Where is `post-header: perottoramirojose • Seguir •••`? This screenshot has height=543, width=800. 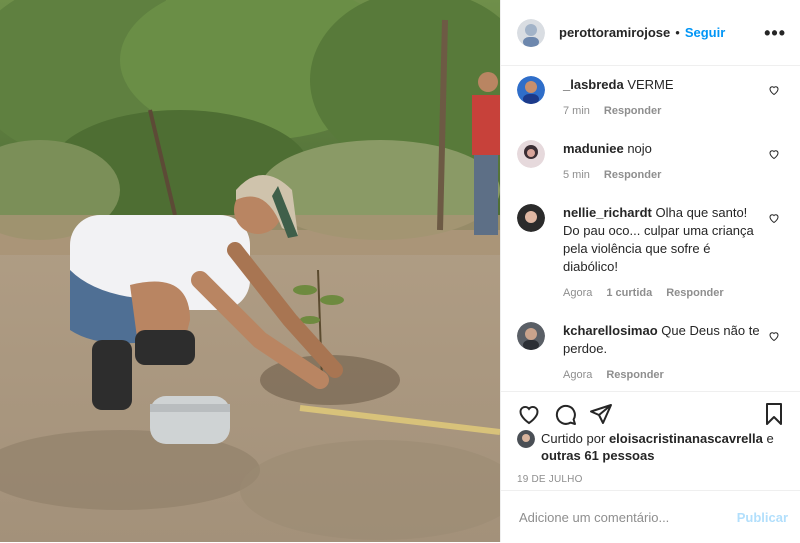 post-header: perottoramirojose • Seguir ••• is located at coordinates (650, 33).